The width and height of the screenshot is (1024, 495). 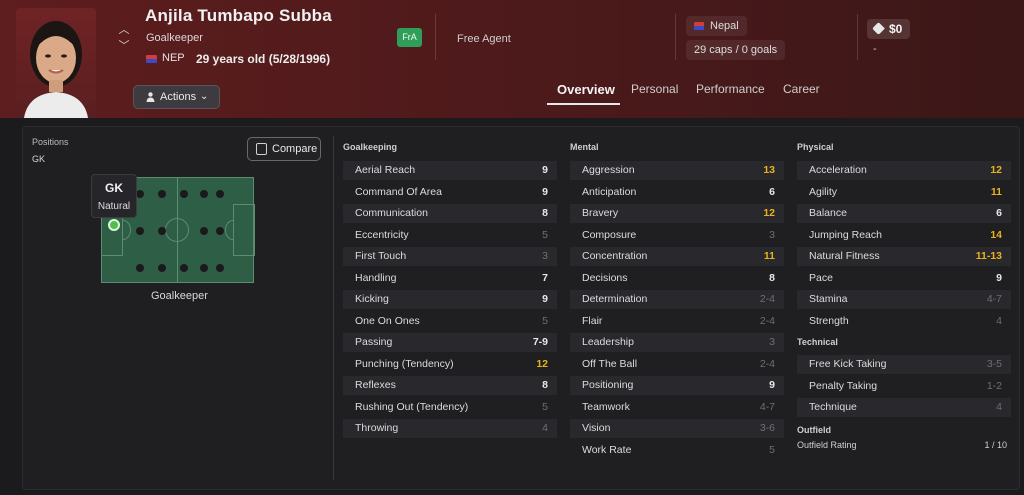 What do you see at coordinates (677, 256) in the screenshot?
I see `attribute-row: Concentration 11` at bounding box center [677, 256].